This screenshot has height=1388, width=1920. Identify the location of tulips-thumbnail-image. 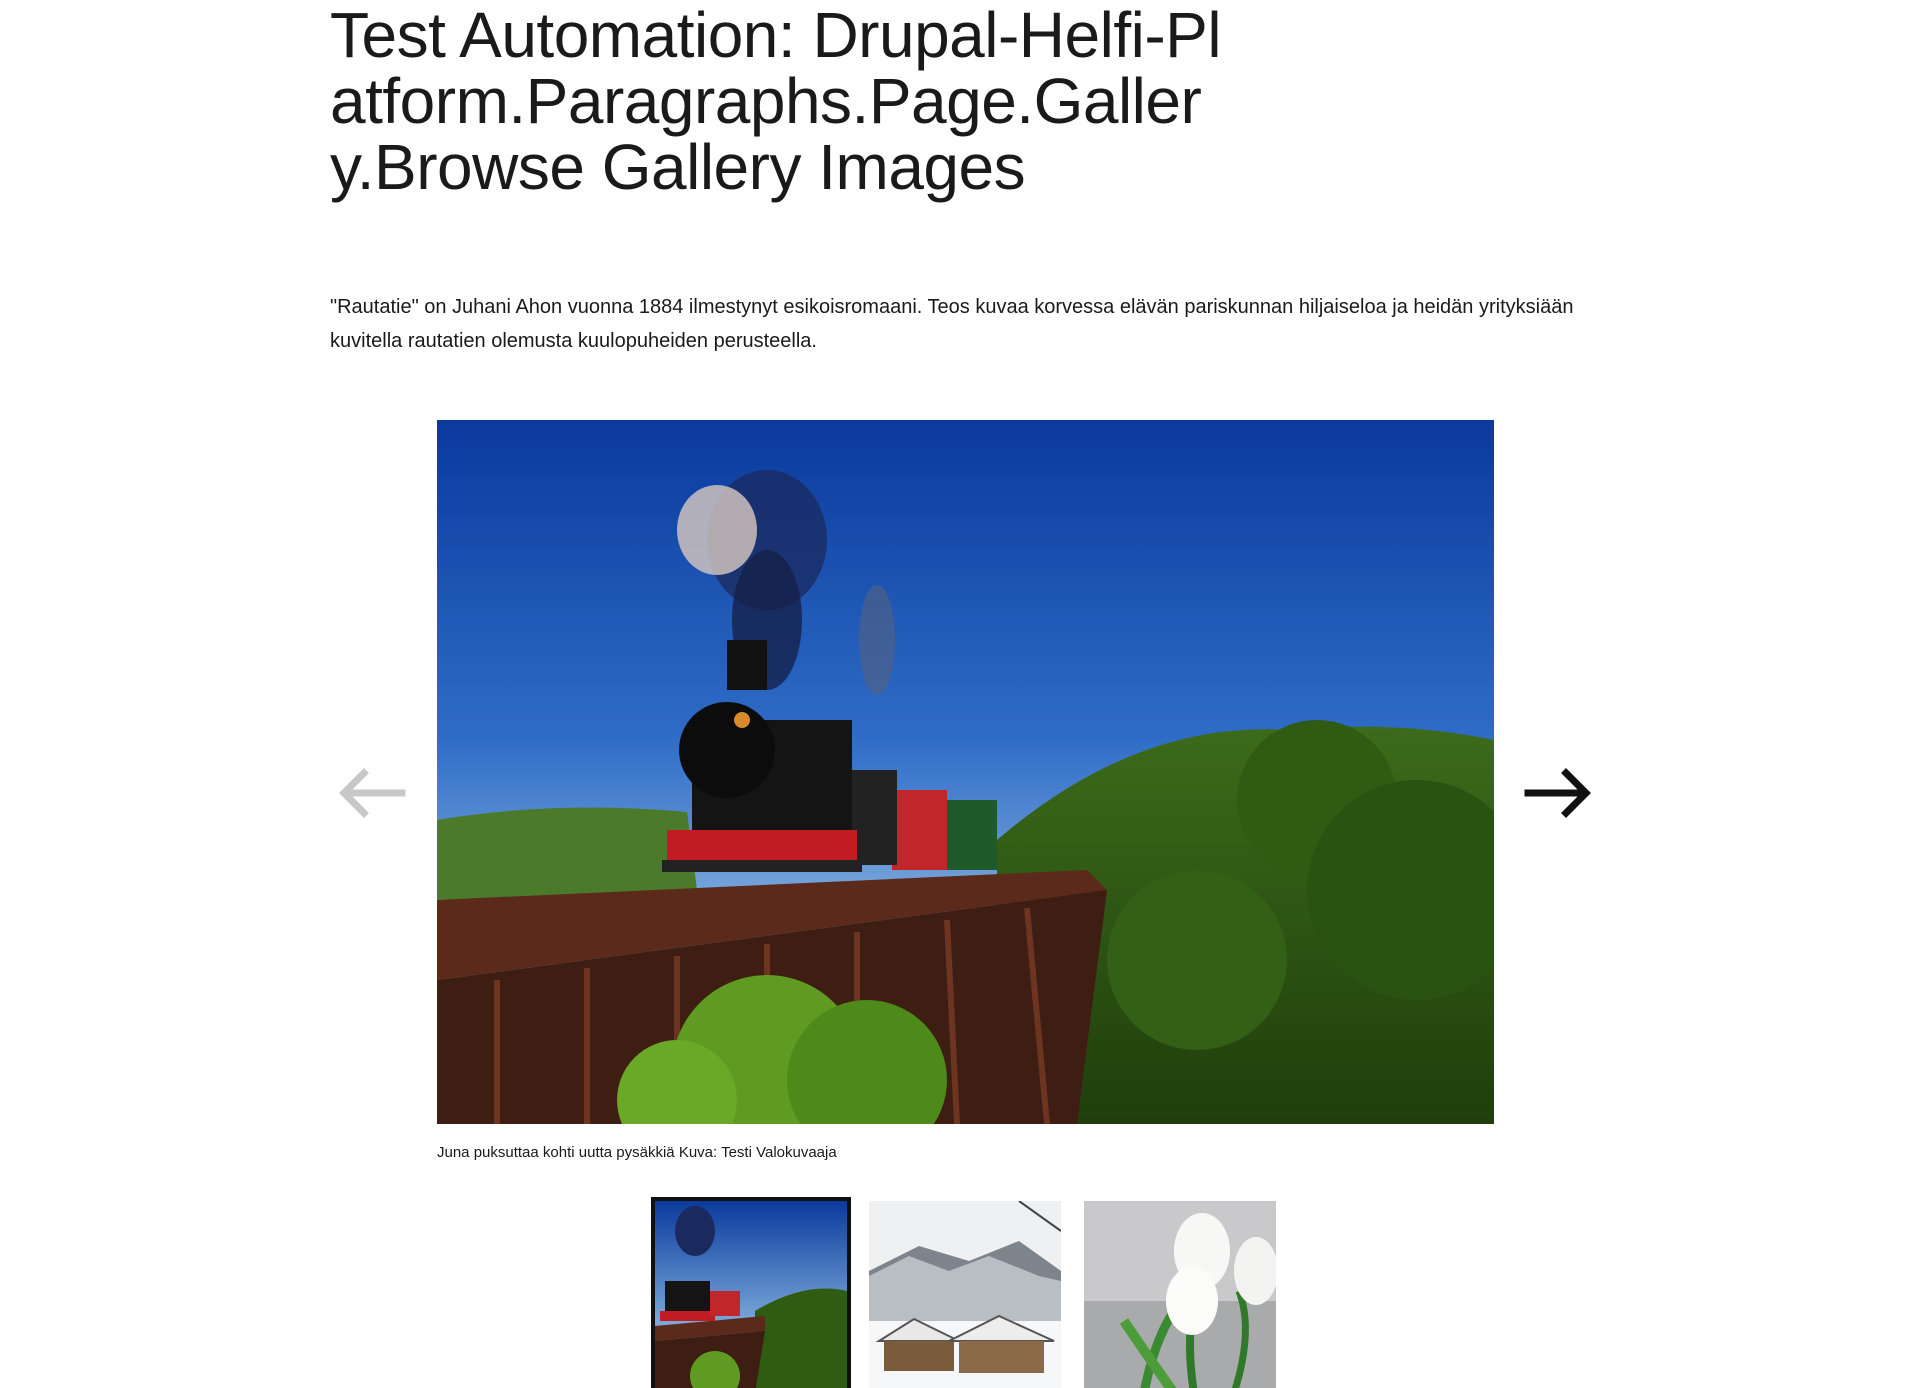
(1180, 1294).